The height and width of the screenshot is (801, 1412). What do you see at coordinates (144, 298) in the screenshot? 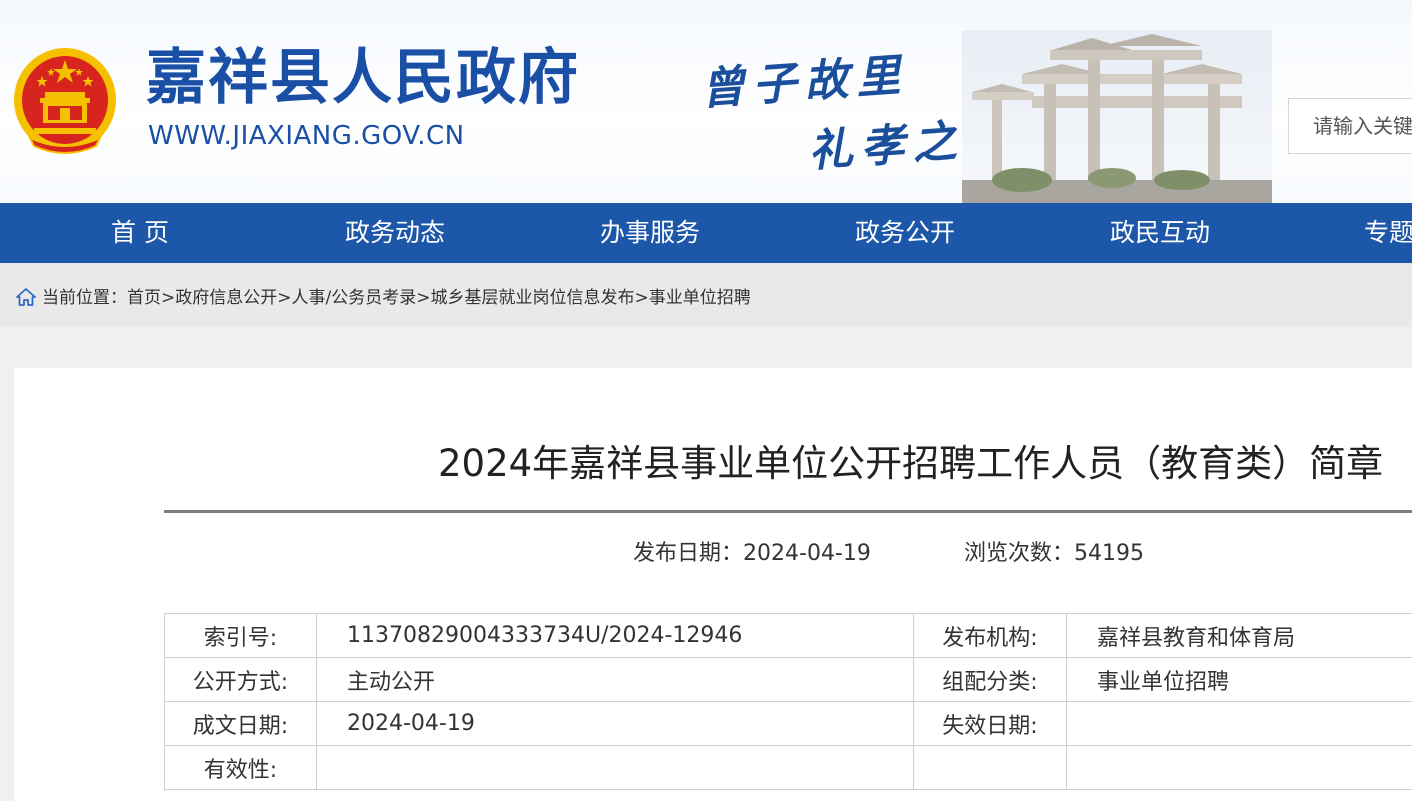
I see `breadcrumb-item-home: 首页` at bounding box center [144, 298].